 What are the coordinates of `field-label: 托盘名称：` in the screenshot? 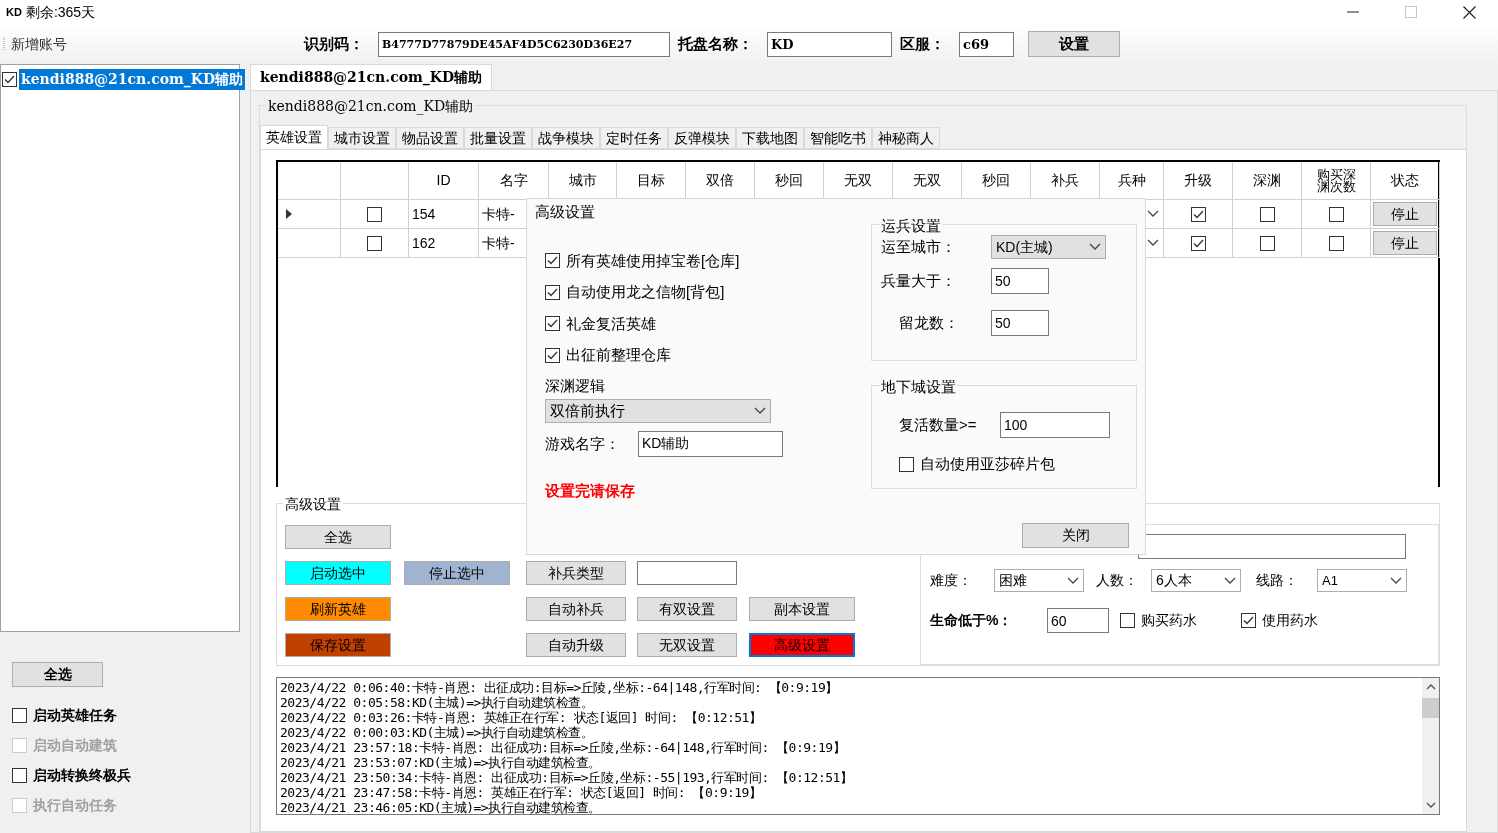 It's located at (715, 43).